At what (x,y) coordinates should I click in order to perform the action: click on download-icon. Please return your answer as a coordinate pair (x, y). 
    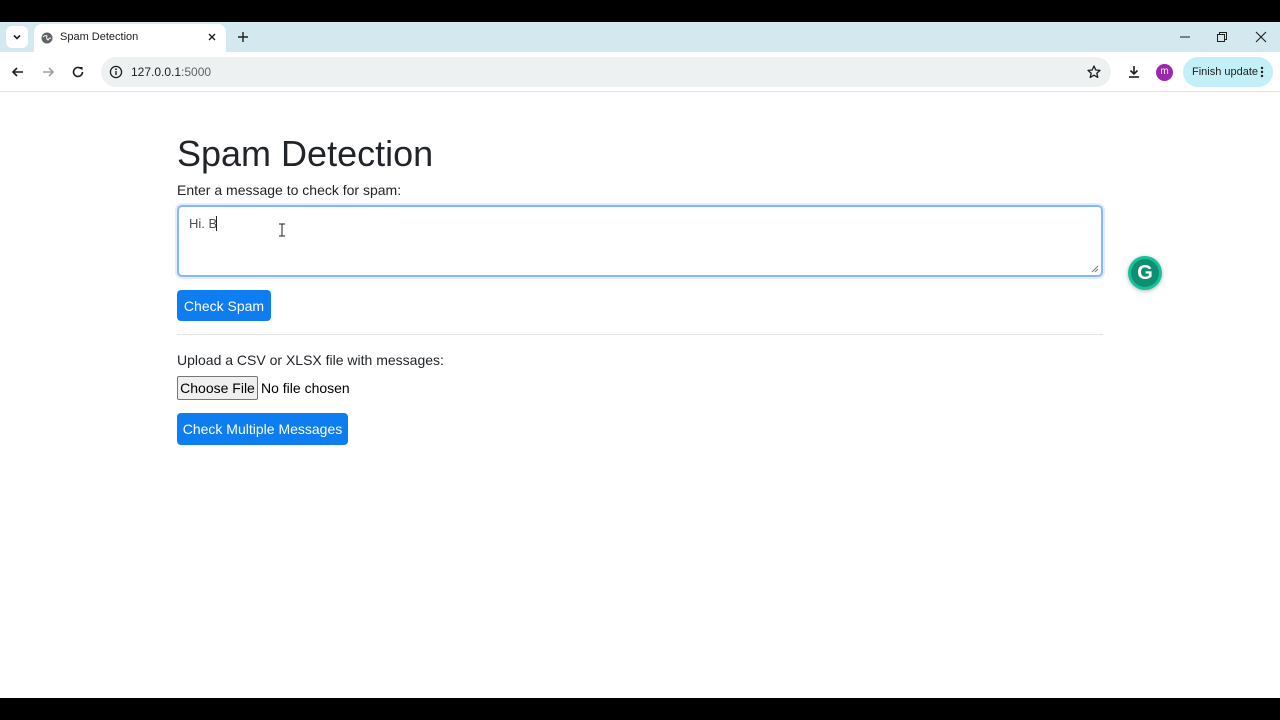
    Looking at the image, I should click on (1134, 72).